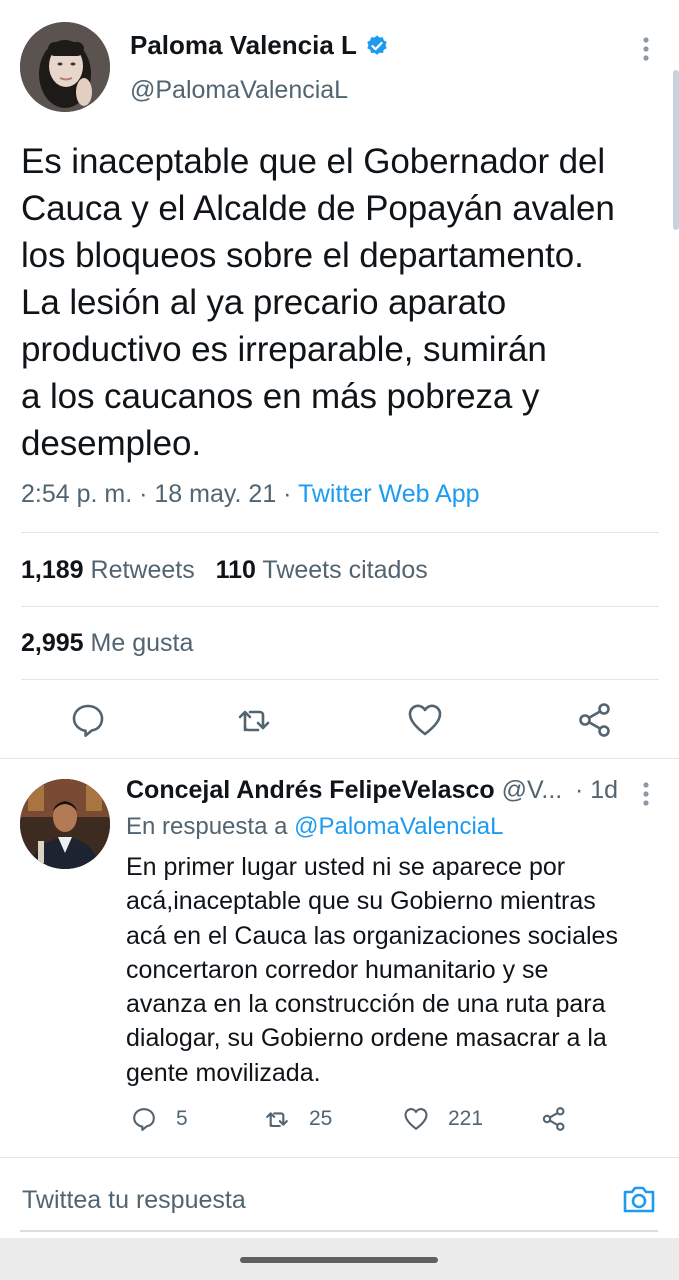 The image size is (679, 1280). I want to click on retweets-count: 1,189, so click(52, 570).